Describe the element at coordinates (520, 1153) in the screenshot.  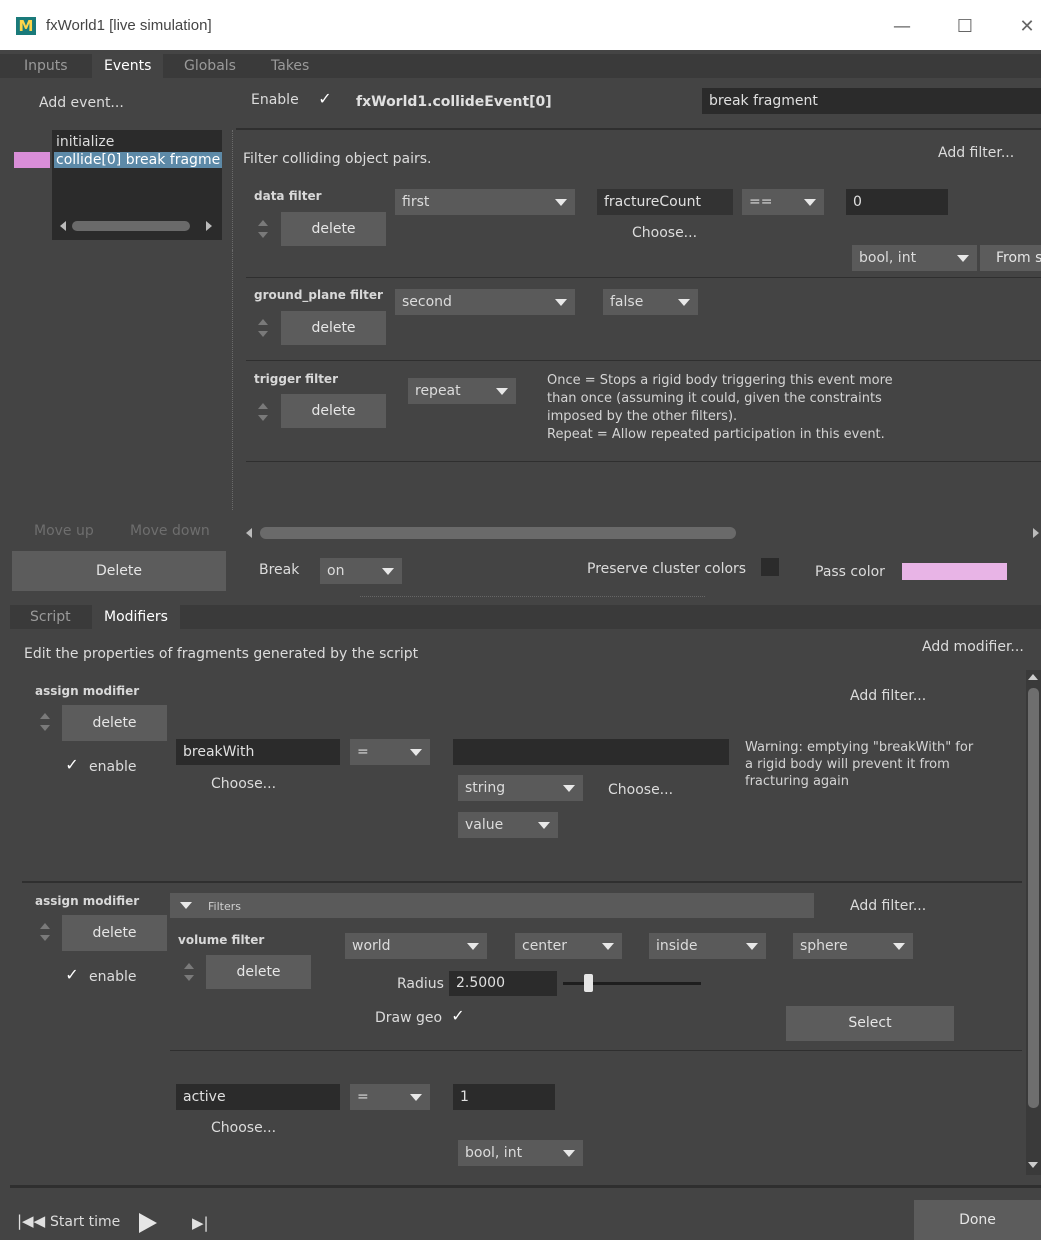
I see `modifier-2-type-dropdown: bool, int` at that location.